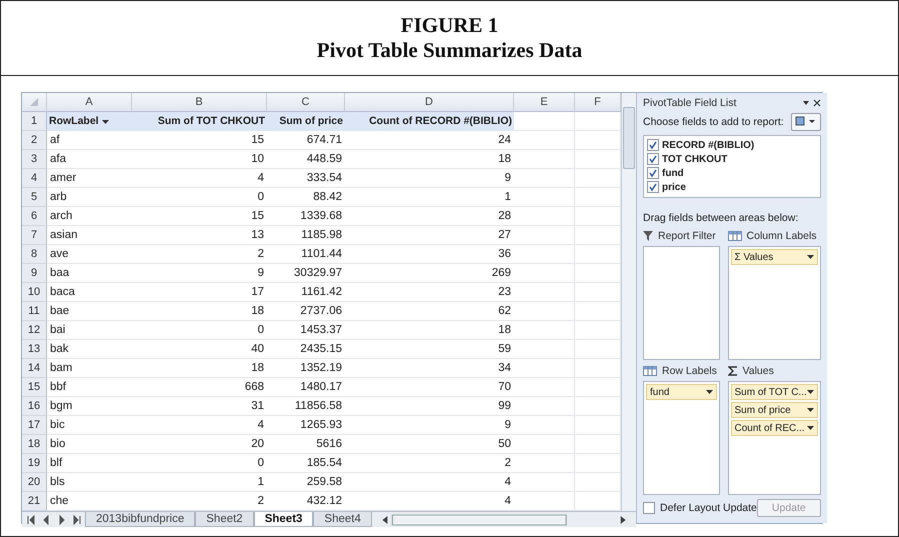 The height and width of the screenshot is (537, 899). Describe the element at coordinates (34, 178) in the screenshot. I see `row-header: 4` at that location.